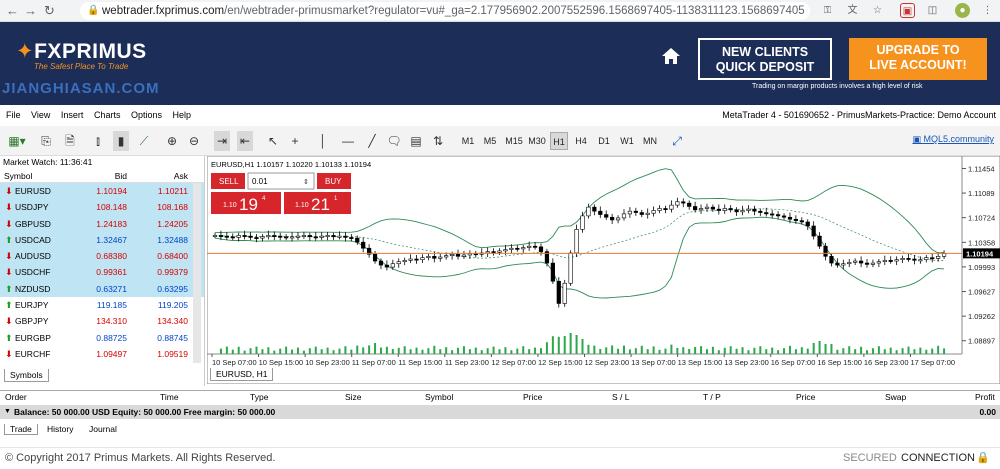 This screenshot has width=1000, height=469. What do you see at coordinates (372, 141) in the screenshot?
I see `trendline-icon: ╱` at bounding box center [372, 141].